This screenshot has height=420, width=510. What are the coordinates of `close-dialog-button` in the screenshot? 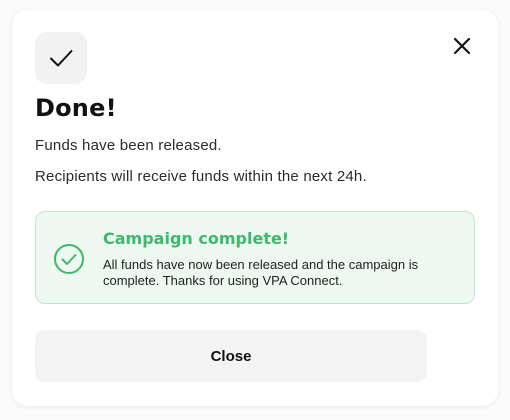 It's located at (462, 46).